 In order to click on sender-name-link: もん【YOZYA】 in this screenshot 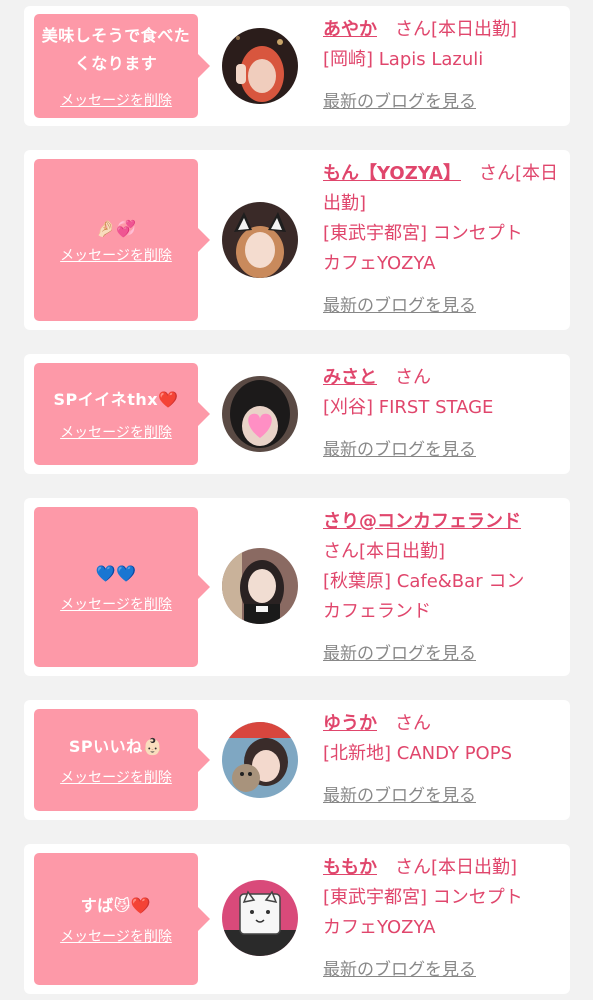, I will do `click(392, 173)`.